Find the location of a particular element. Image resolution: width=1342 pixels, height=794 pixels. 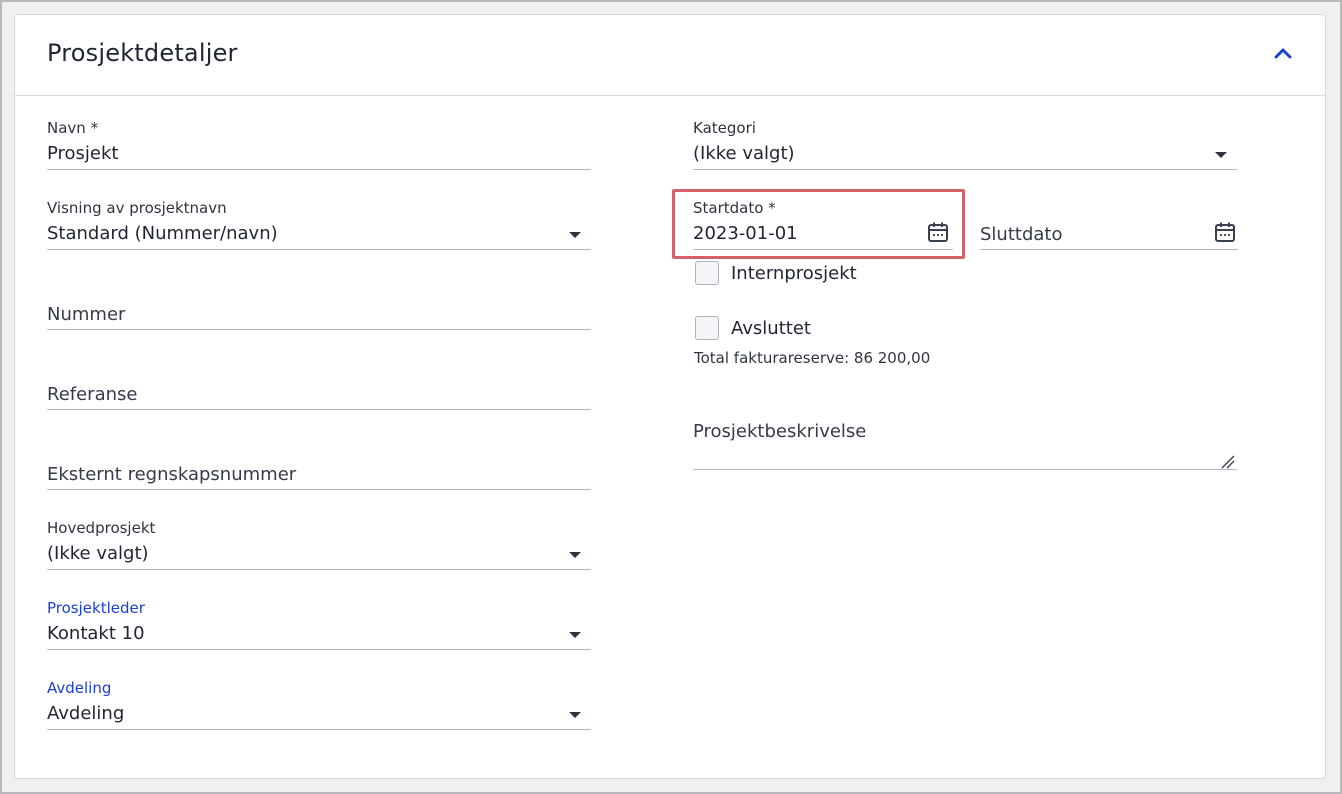

nummer-label: Nummer is located at coordinates (86, 314).